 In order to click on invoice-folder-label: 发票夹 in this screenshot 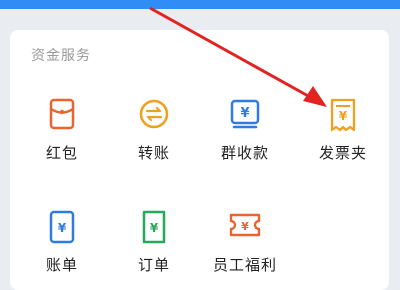, I will do `click(342, 153)`.